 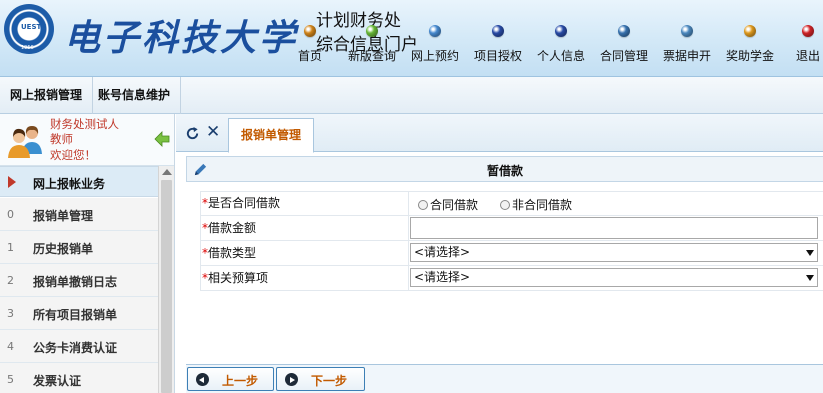 What do you see at coordinates (505, 205) in the screenshot?
I see `radio-circle-icon` at bounding box center [505, 205].